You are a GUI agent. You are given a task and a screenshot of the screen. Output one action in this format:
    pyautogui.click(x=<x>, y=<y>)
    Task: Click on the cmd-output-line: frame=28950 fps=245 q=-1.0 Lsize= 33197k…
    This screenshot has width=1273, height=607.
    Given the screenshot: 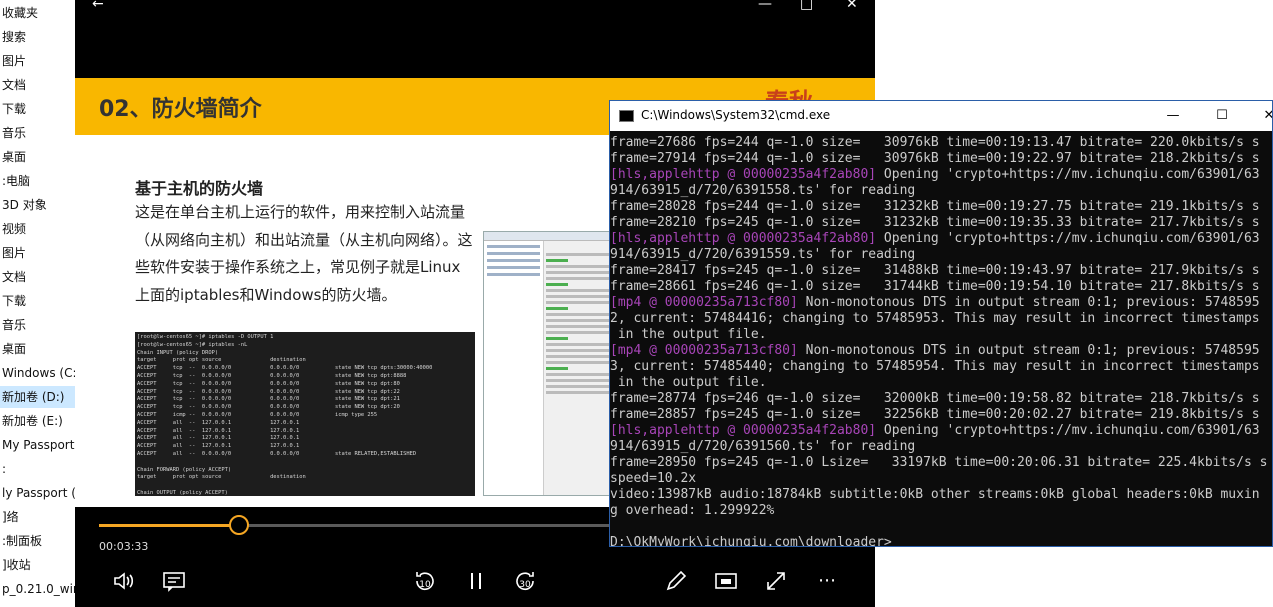 What is the action you would take?
    pyautogui.click(x=941, y=463)
    